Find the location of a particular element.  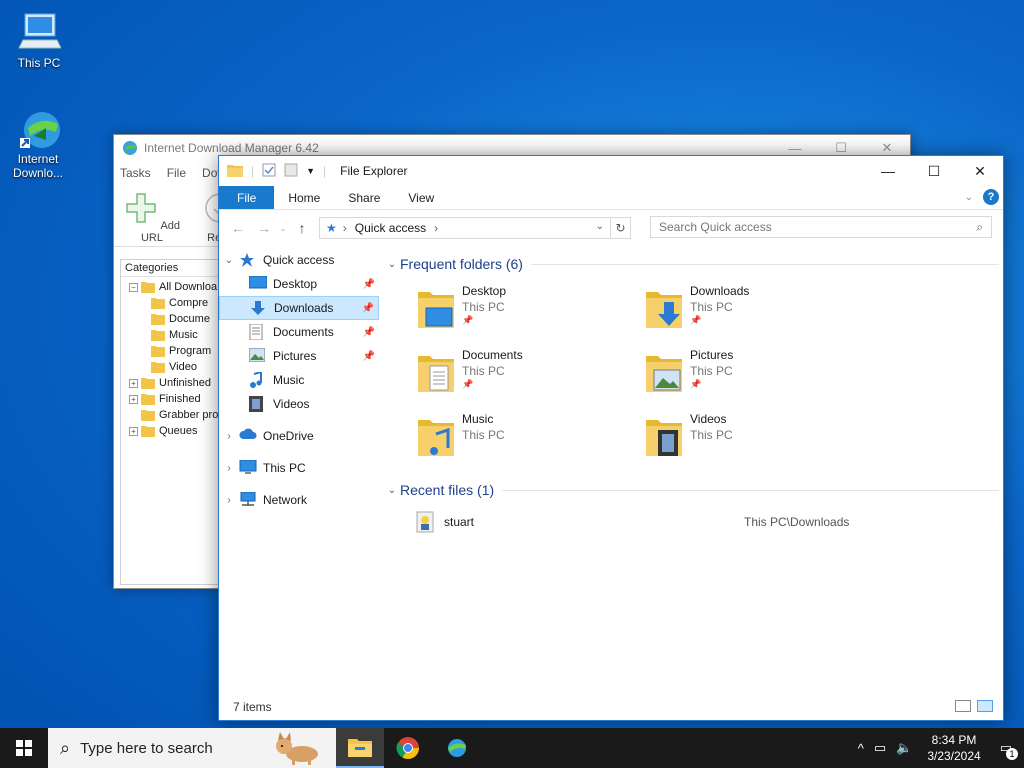

taskbar-idm is located at coordinates (456, 748).